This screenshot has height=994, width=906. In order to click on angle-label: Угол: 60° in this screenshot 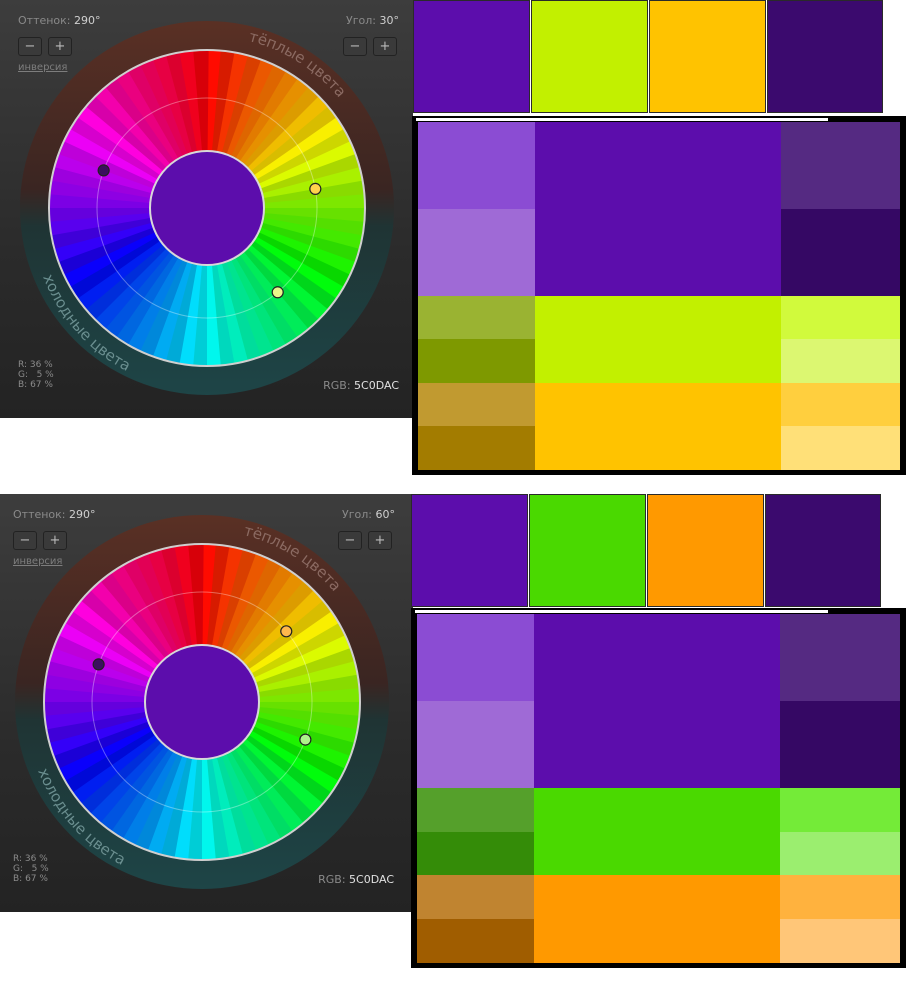, I will do `click(368, 514)`.